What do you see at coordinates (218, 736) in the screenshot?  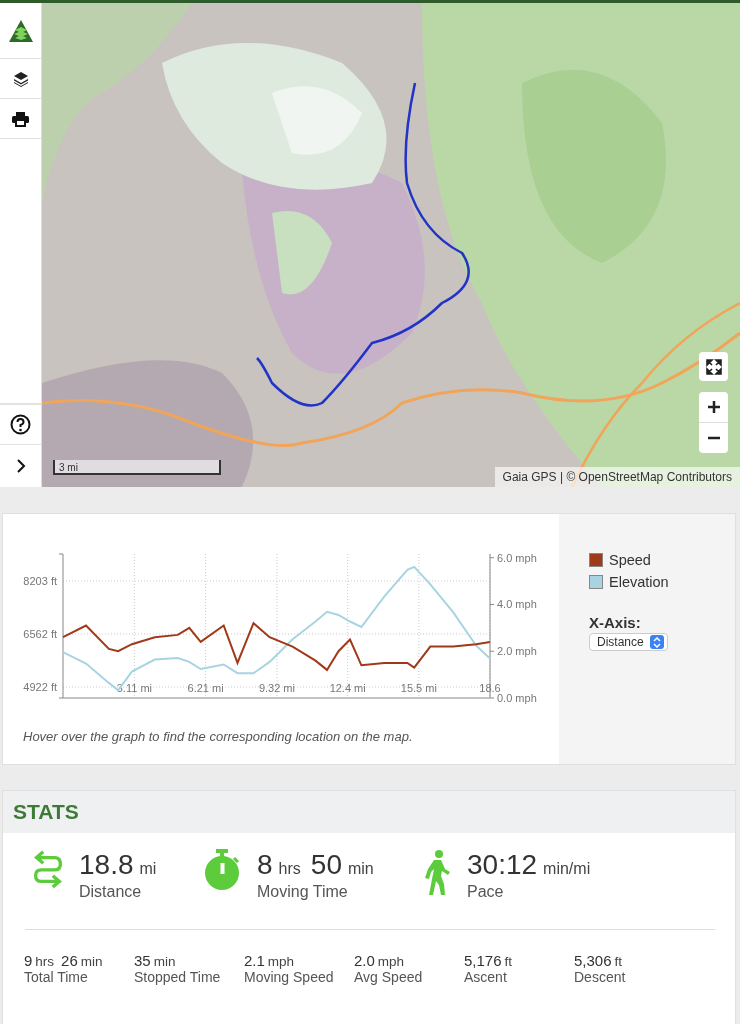 I see `chart-caption: Hover over the graph to find the corresponding location on the map.` at bounding box center [218, 736].